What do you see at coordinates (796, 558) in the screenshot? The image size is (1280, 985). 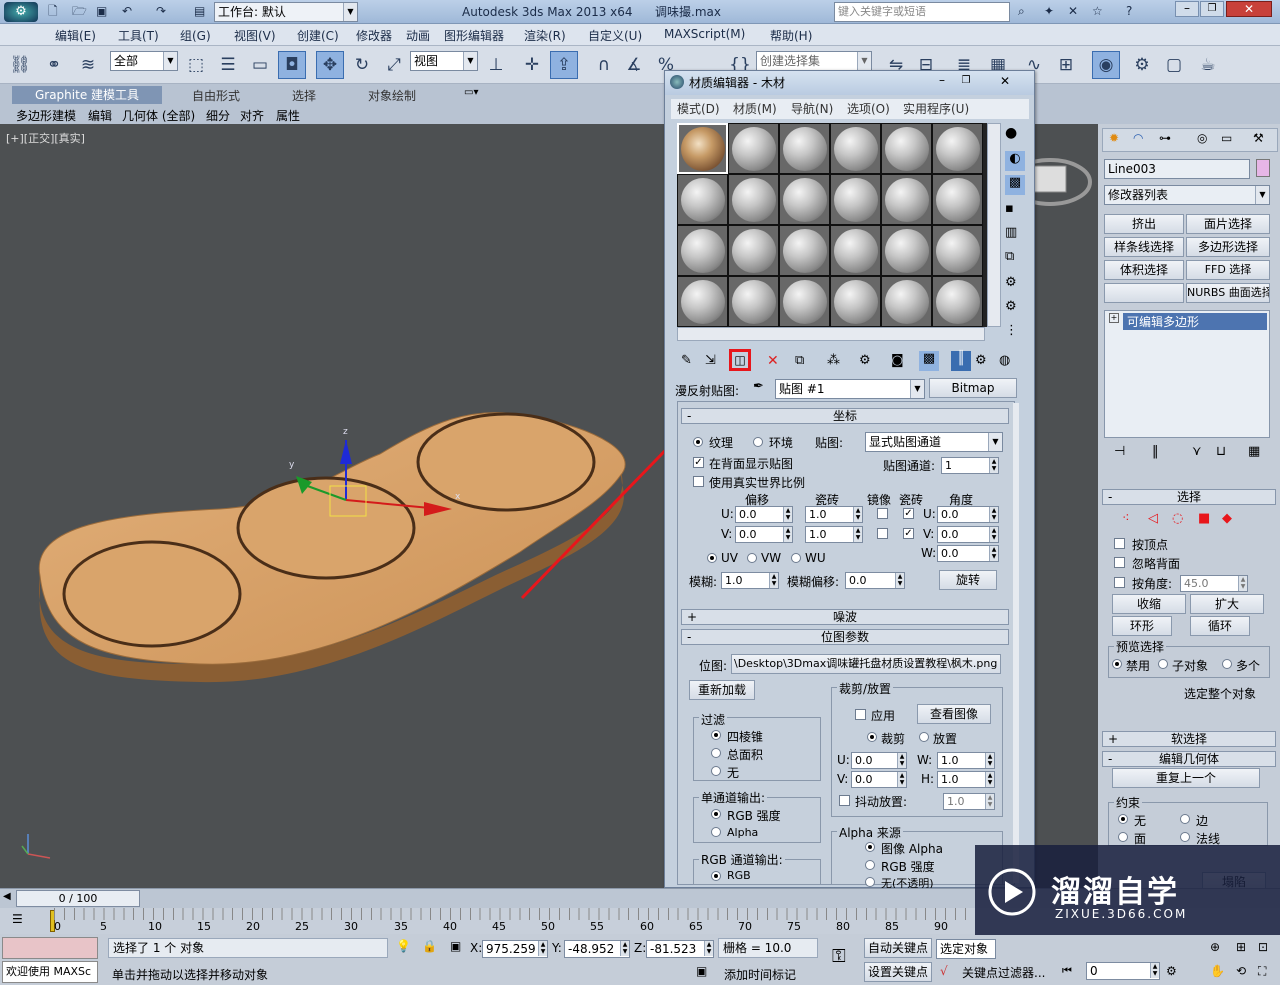 I see `wu-radio` at bounding box center [796, 558].